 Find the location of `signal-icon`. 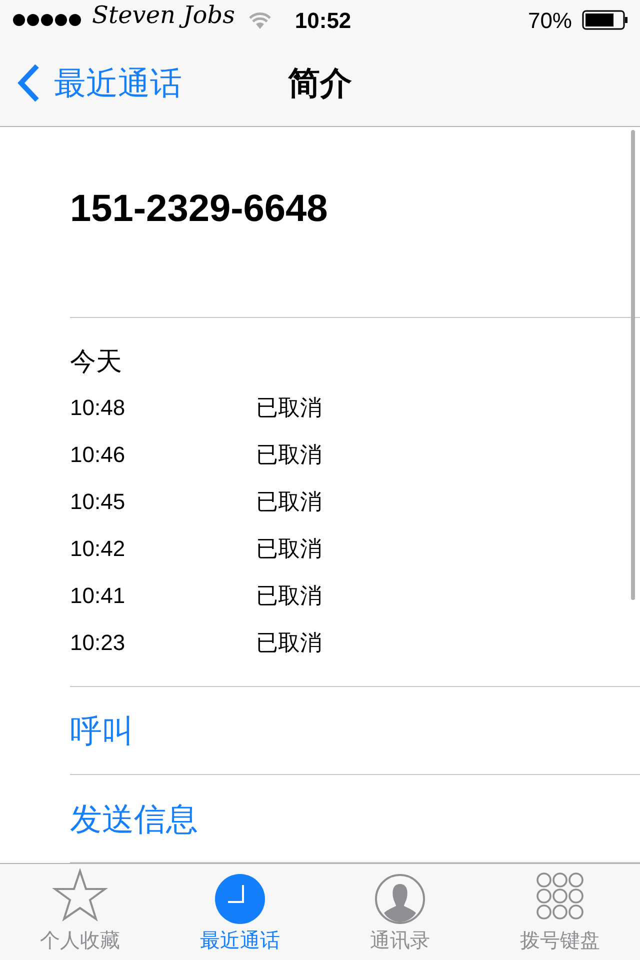

signal-icon is located at coordinates (47, 20).